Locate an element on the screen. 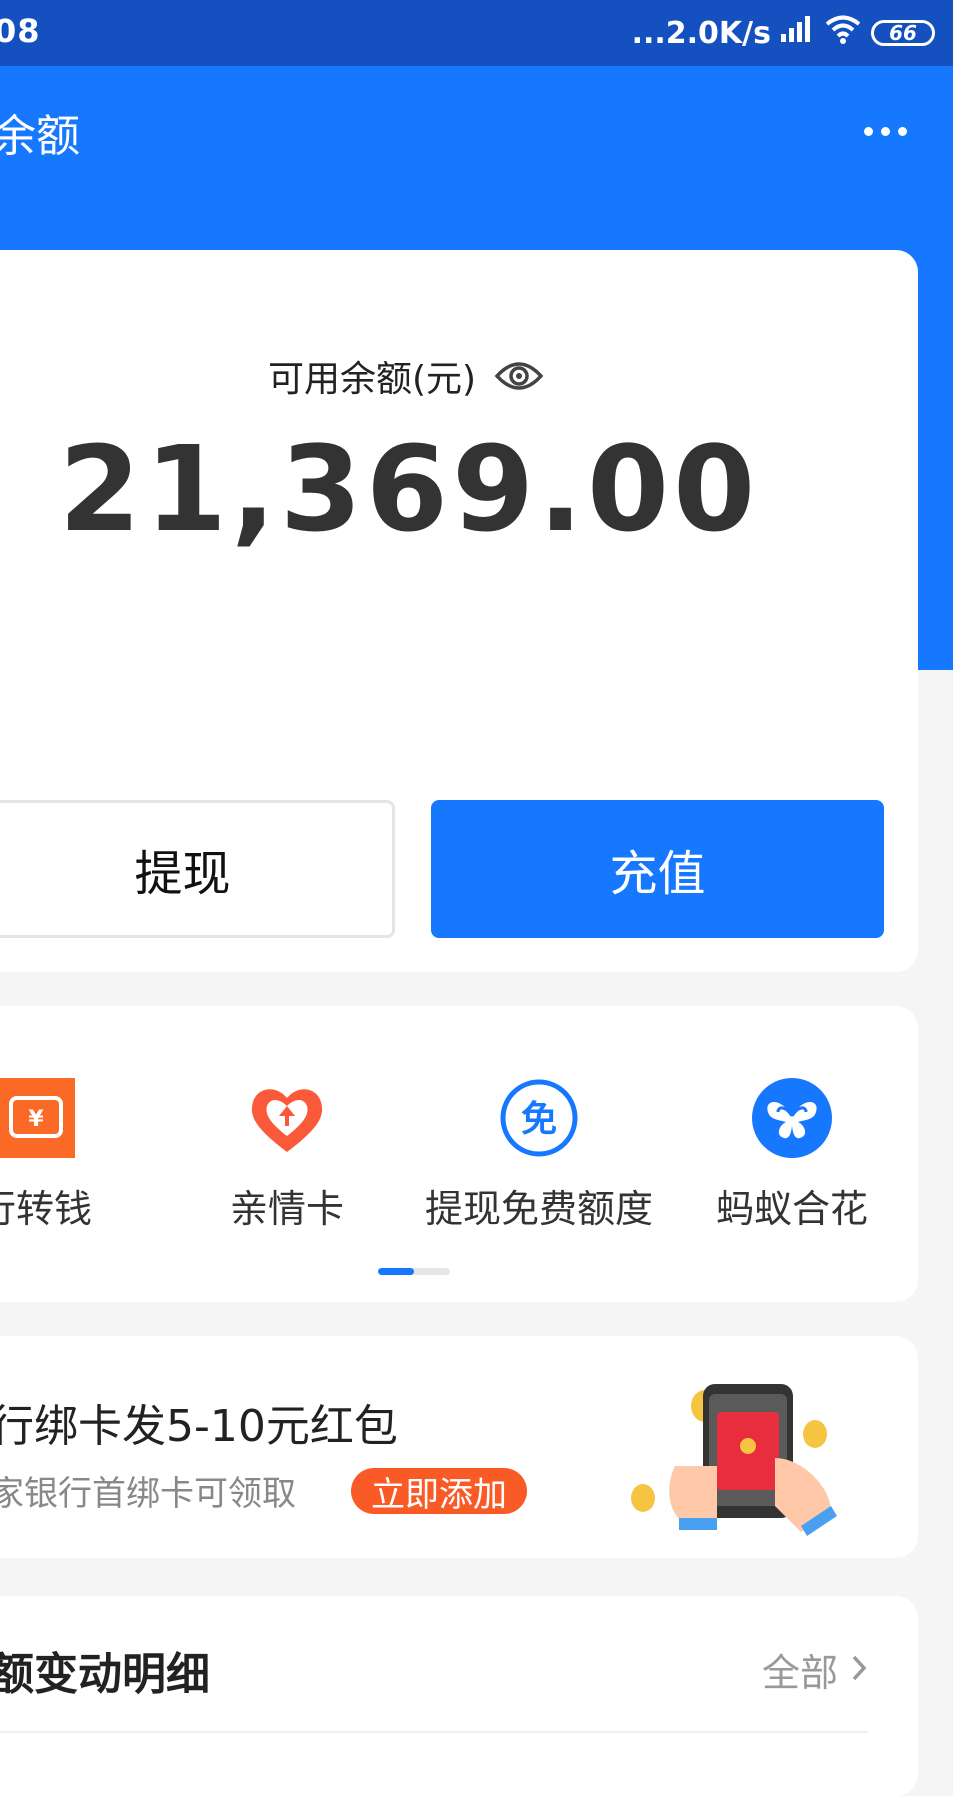  yuan-glyph: ¥ is located at coordinates (36, 1119).